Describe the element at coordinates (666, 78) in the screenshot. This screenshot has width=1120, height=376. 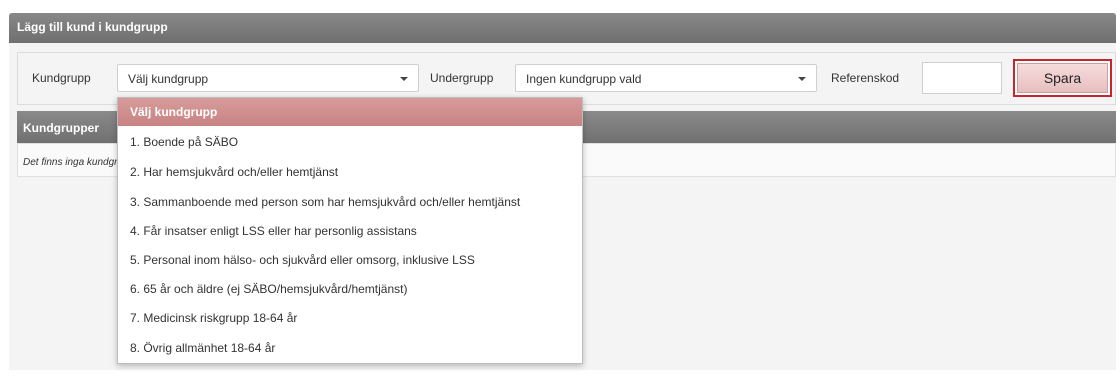
I see `undergrupp-select: Ingen kundgrupp vald` at that location.